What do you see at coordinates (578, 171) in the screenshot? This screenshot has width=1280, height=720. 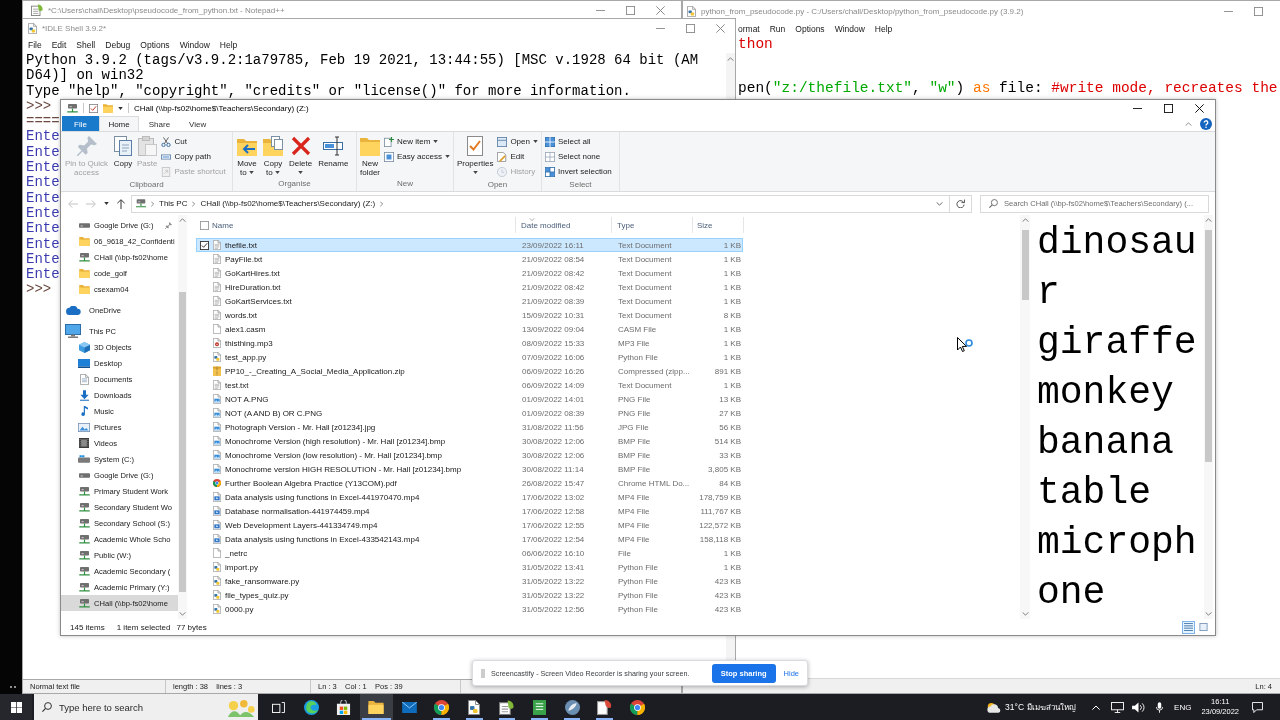 I see `ribbon-button: Invert selection` at bounding box center [578, 171].